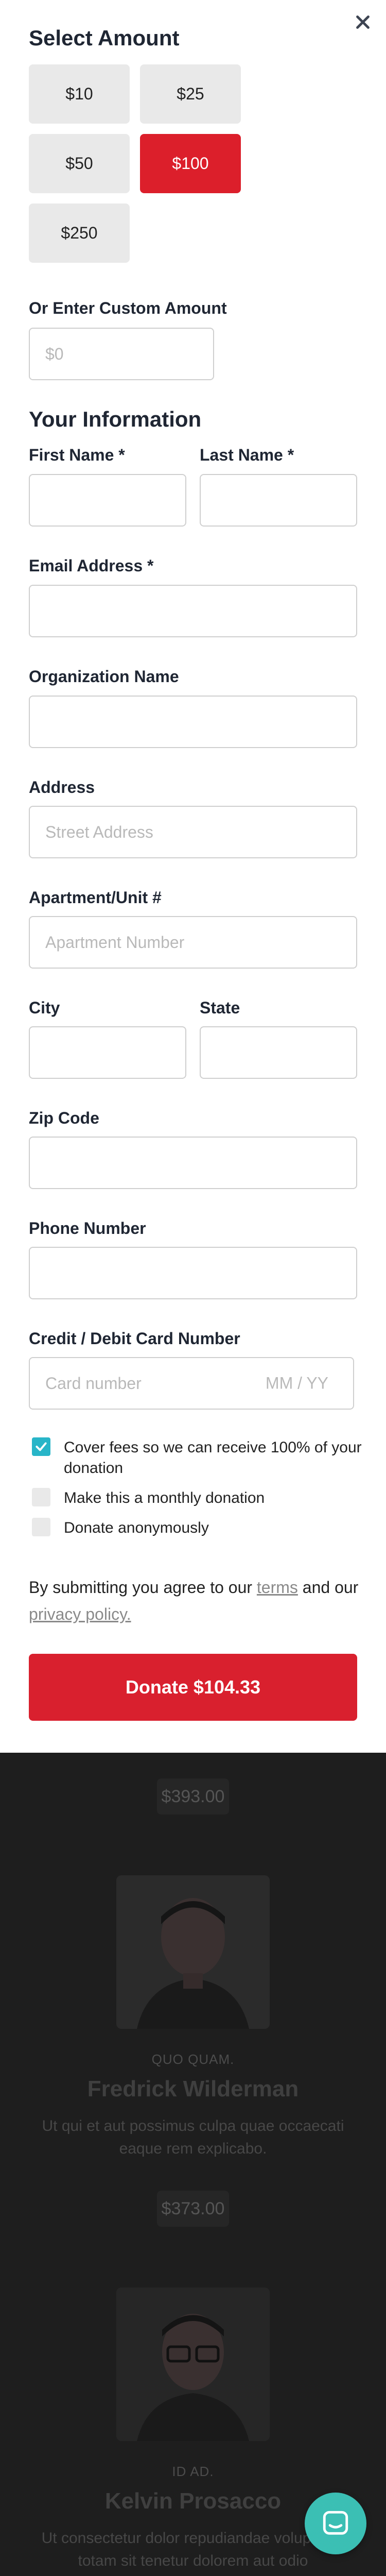 This screenshot has height=2576, width=386. I want to click on card-expiry-placeholder: MM / YY, so click(297, 1383).